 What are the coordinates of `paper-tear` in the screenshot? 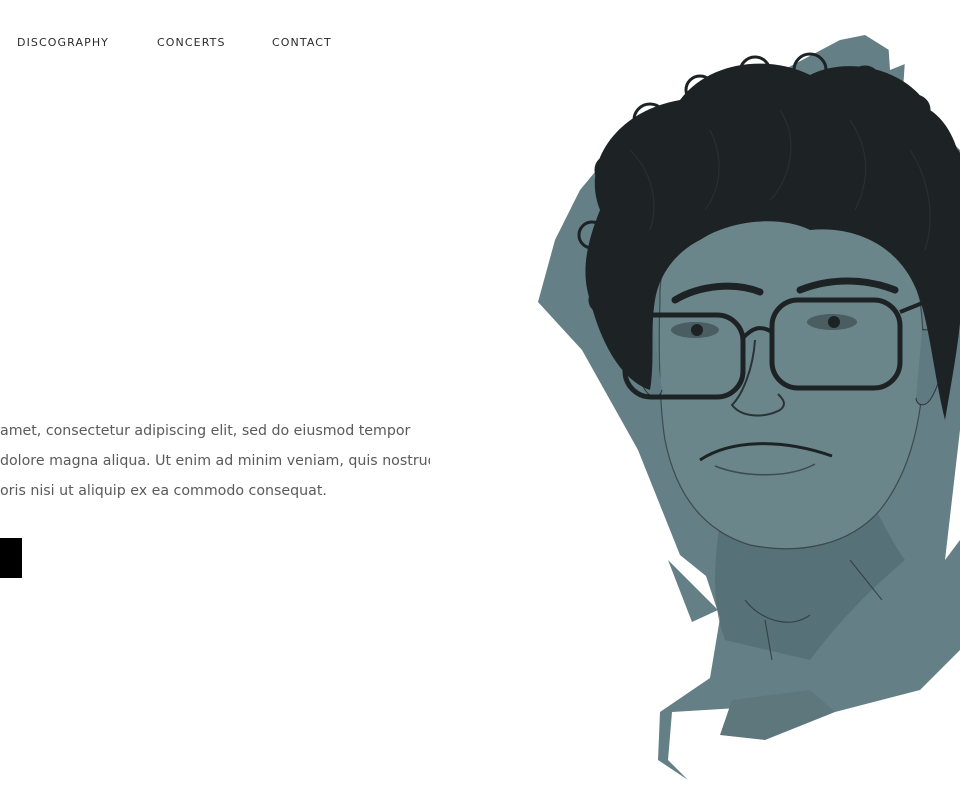 It's located at (899, 55).